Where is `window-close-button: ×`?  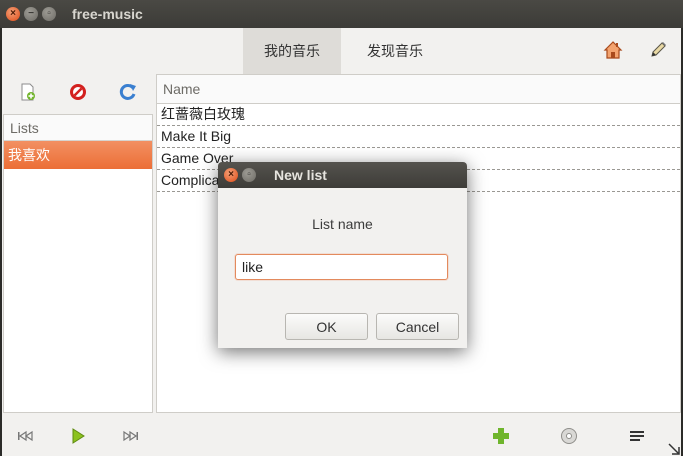
window-close-button: × is located at coordinates (13, 14).